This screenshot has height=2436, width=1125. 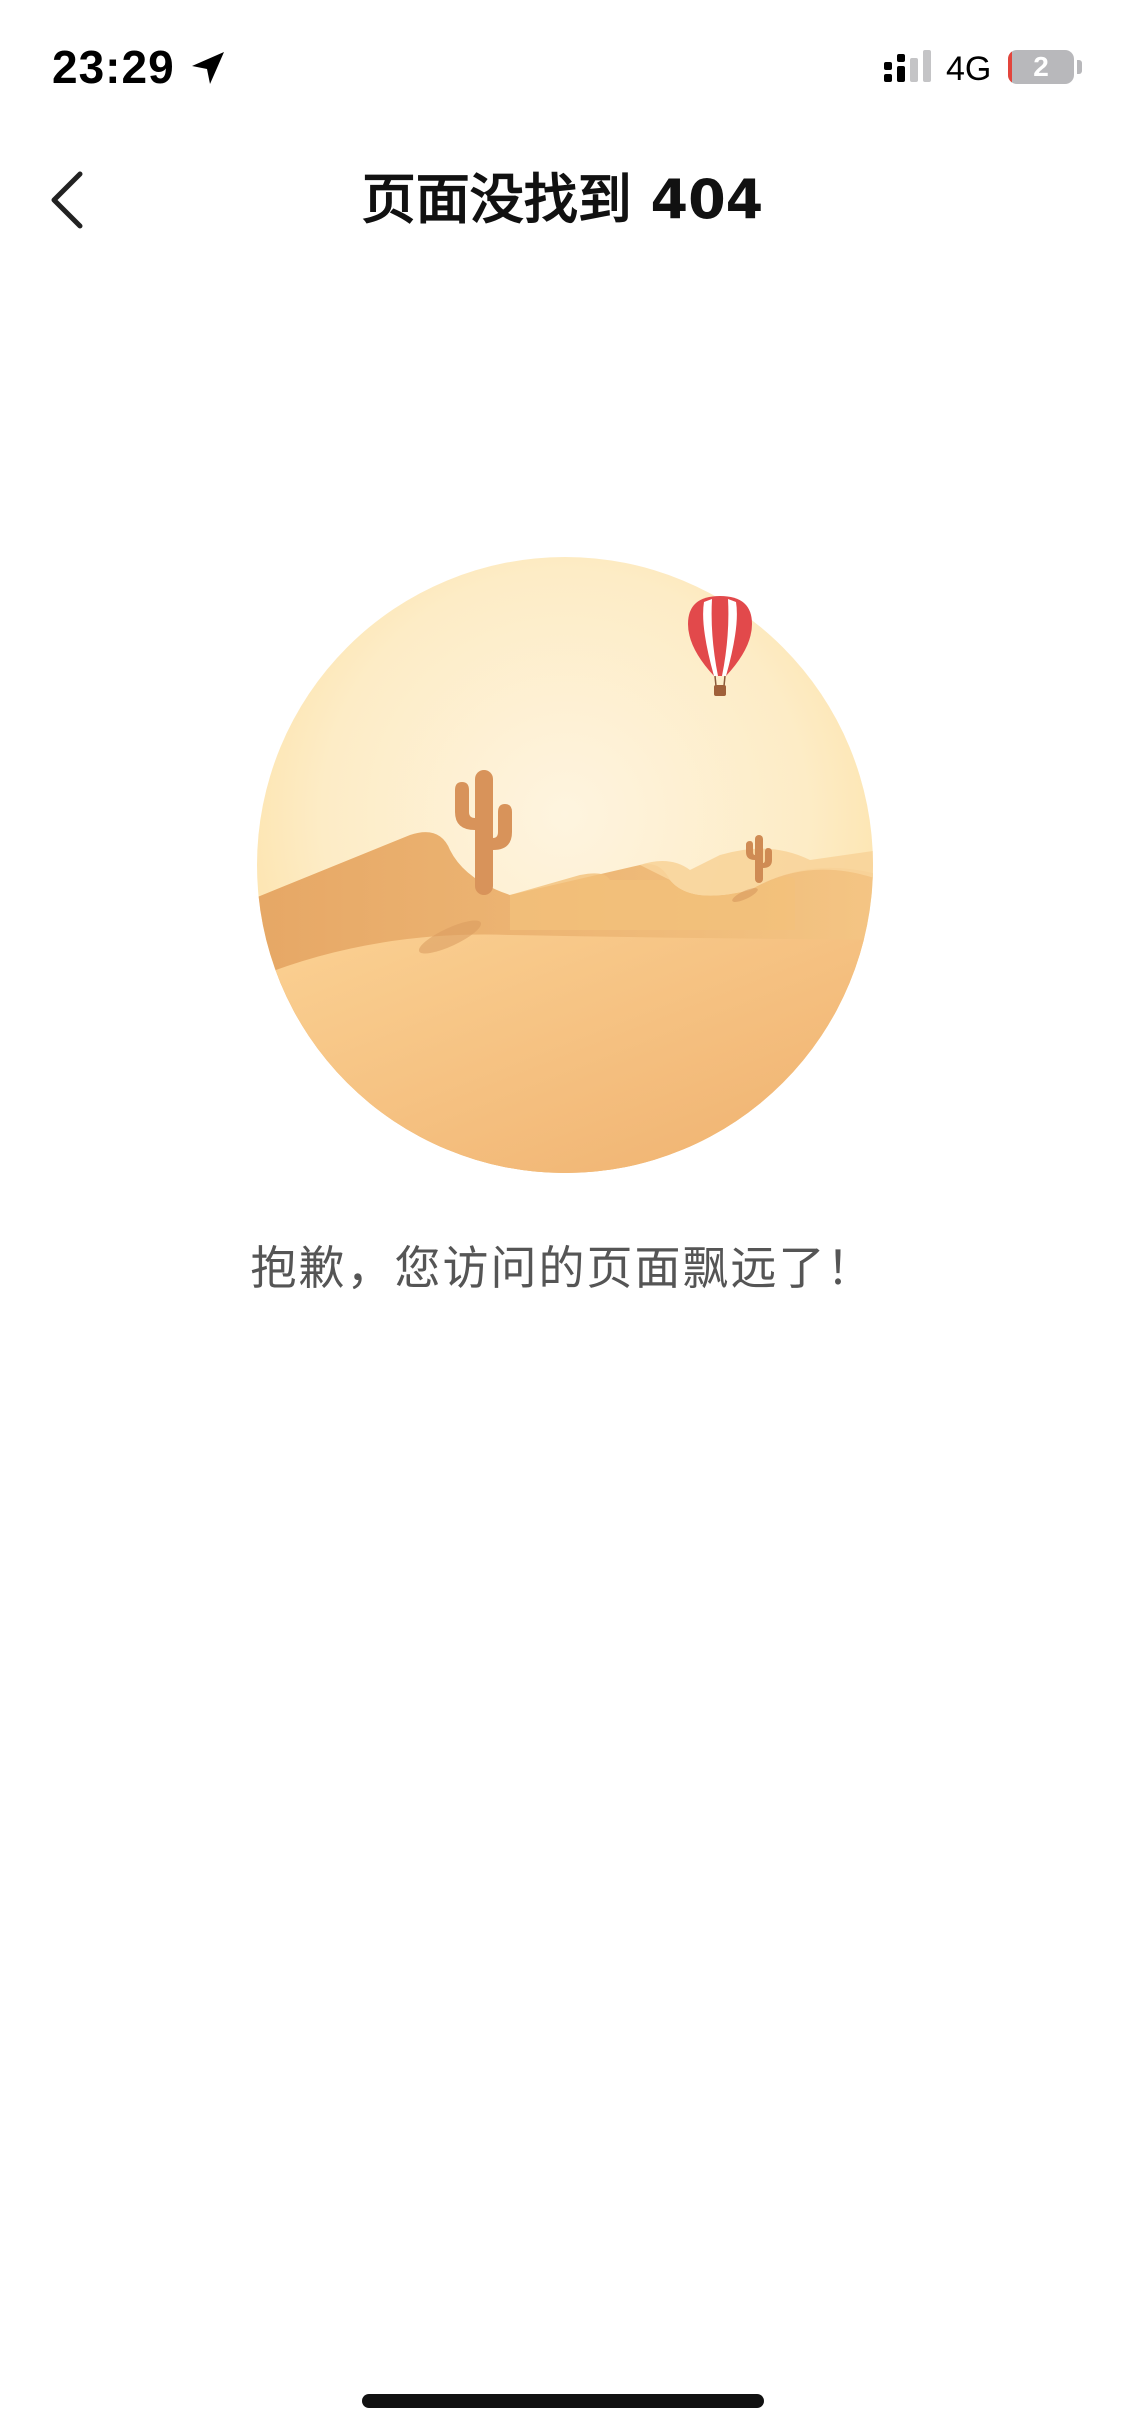 I want to click on page-title: 页面没找到 404, so click(x=562, y=199).